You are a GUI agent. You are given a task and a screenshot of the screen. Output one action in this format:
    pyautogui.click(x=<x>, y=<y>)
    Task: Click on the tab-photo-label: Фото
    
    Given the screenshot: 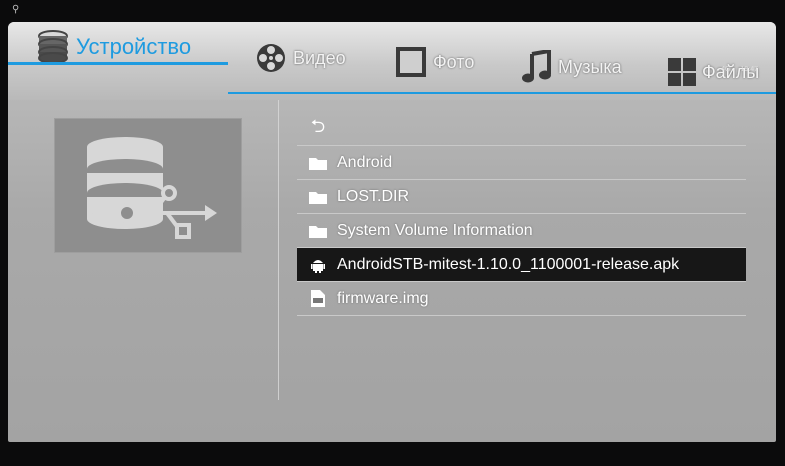 What is the action you would take?
    pyautogui.click(x=454, y=61)
    